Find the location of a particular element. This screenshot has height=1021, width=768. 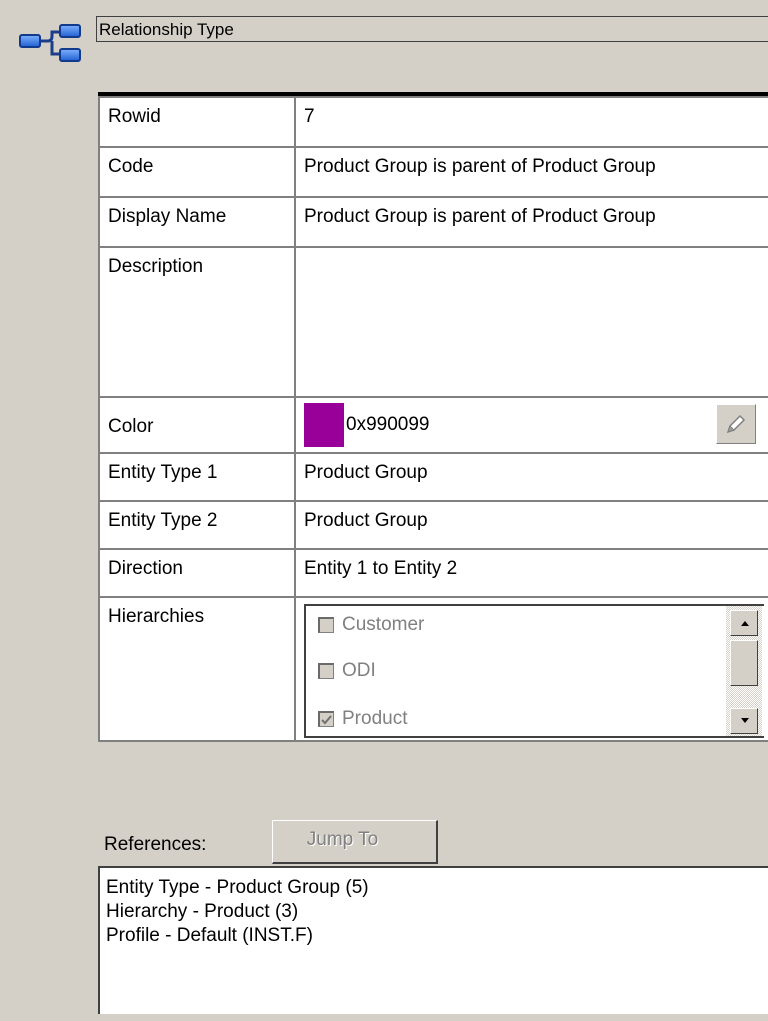

entity-type-2-label: Entity Type 2 is located at coordinates (197, 525).